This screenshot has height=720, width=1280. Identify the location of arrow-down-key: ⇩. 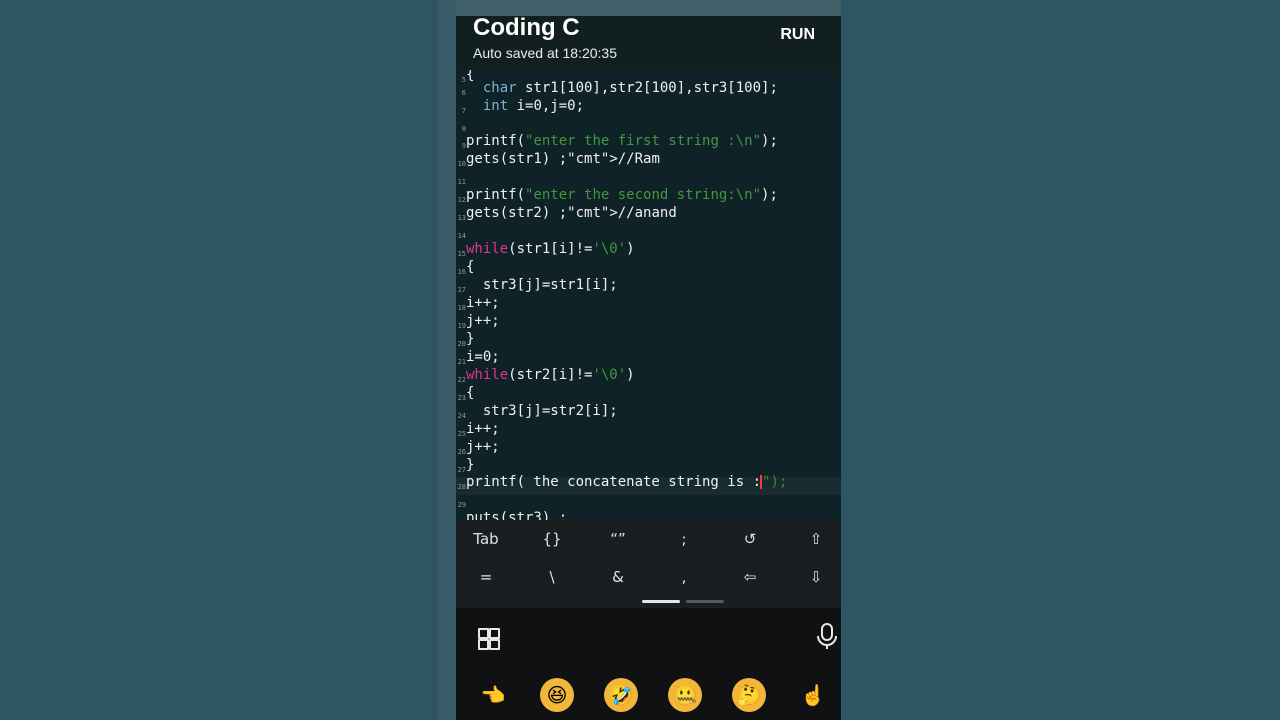
(816, 577).